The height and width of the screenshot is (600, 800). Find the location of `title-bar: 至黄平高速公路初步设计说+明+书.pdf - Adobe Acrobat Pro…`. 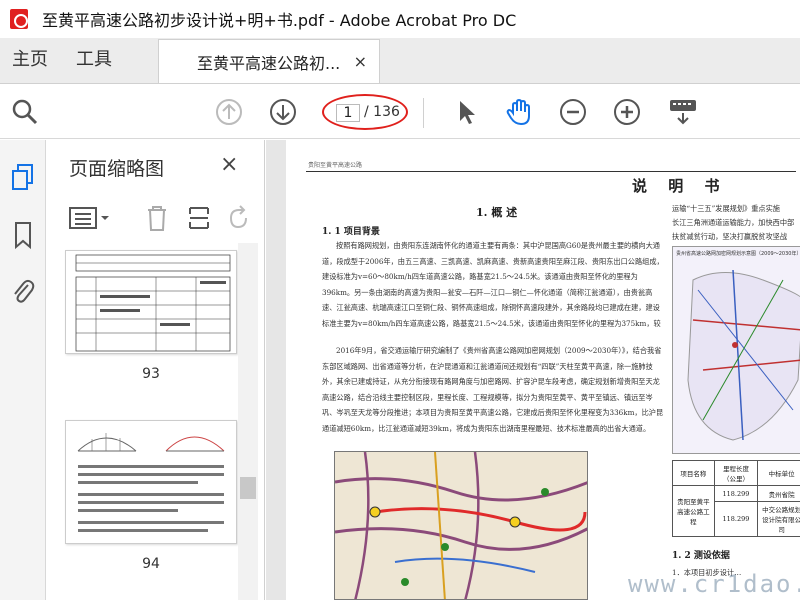

title-bar: 至黄平高速公路初步设计说+明+书.pdf - Adobe Acrobat Pro… is located at coordinates (400, 19).